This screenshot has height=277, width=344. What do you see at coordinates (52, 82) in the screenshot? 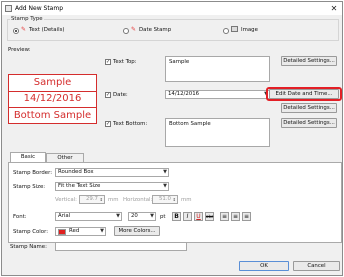
I see `preview-line-top: Sample` at bounding box center [52, 82].